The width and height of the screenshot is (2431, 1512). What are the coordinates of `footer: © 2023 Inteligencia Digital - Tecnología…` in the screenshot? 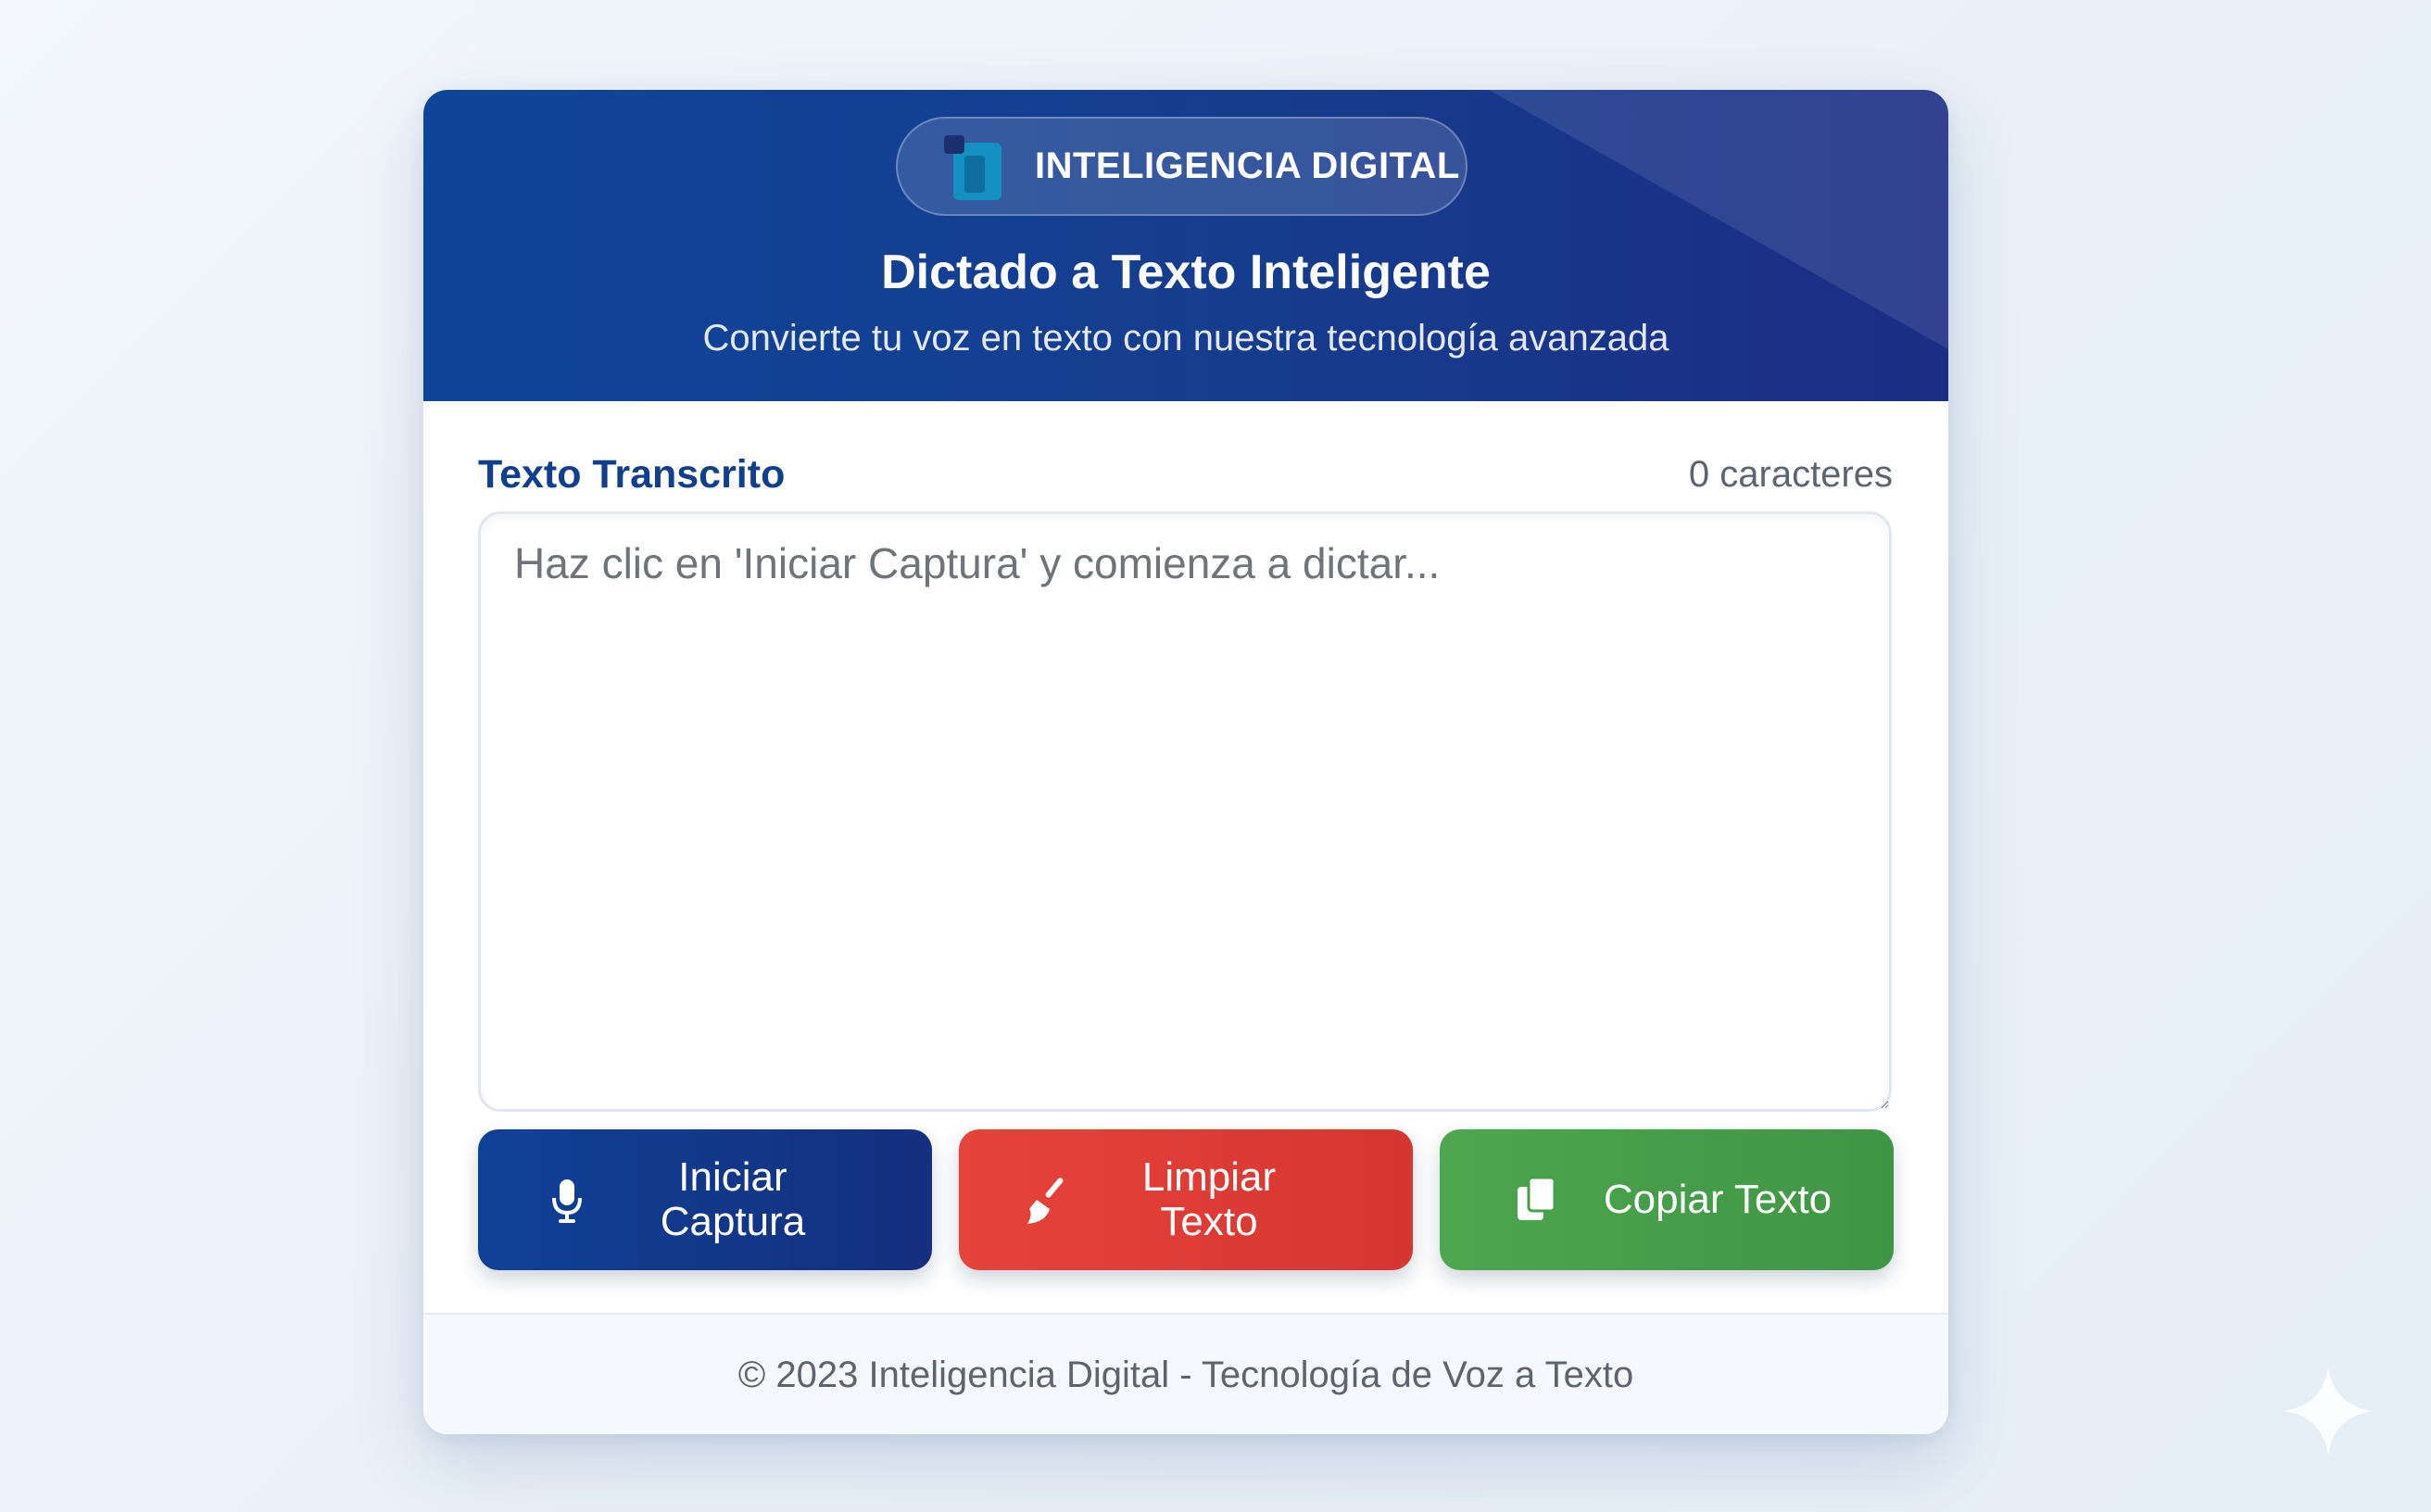 It's located at (1185, 1373).